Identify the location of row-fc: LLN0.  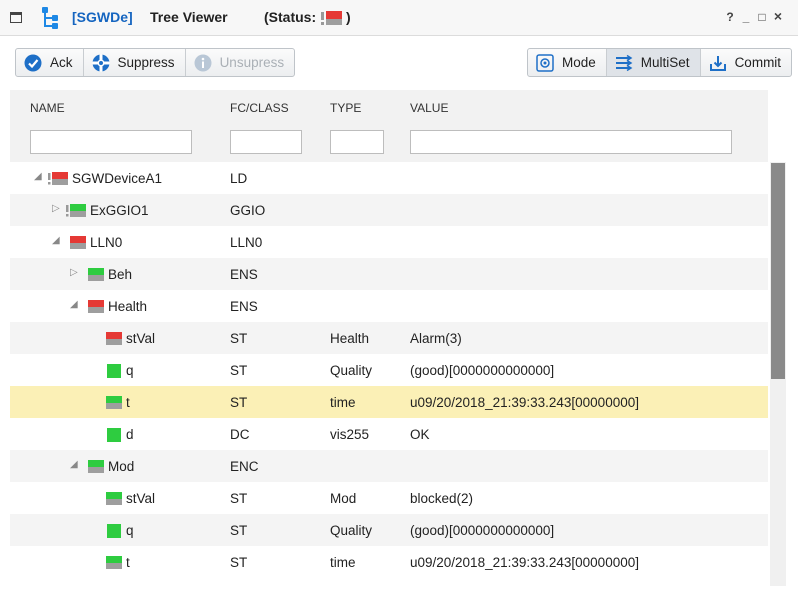
(246, 242).